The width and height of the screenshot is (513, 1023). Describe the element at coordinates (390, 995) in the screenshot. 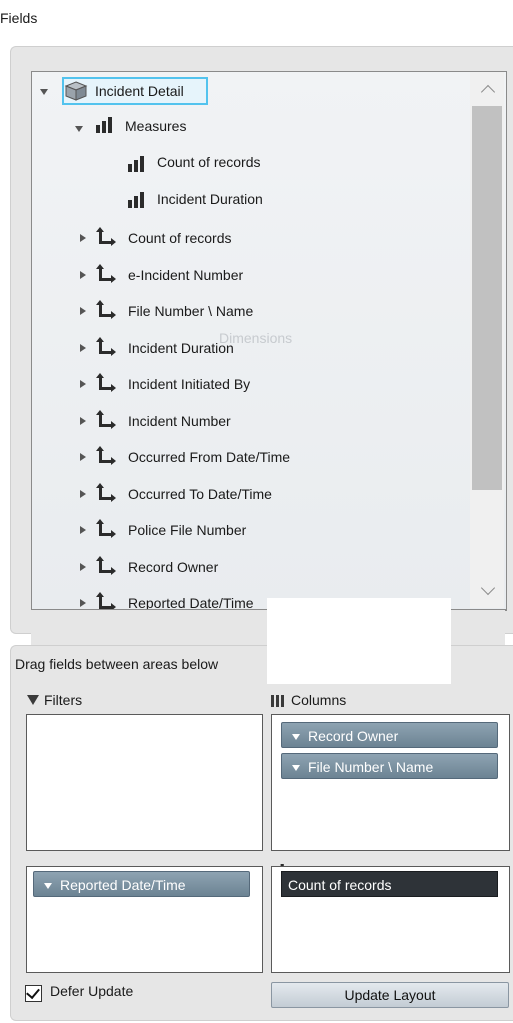

I see `update-layout-button: Update Layout` at that location.